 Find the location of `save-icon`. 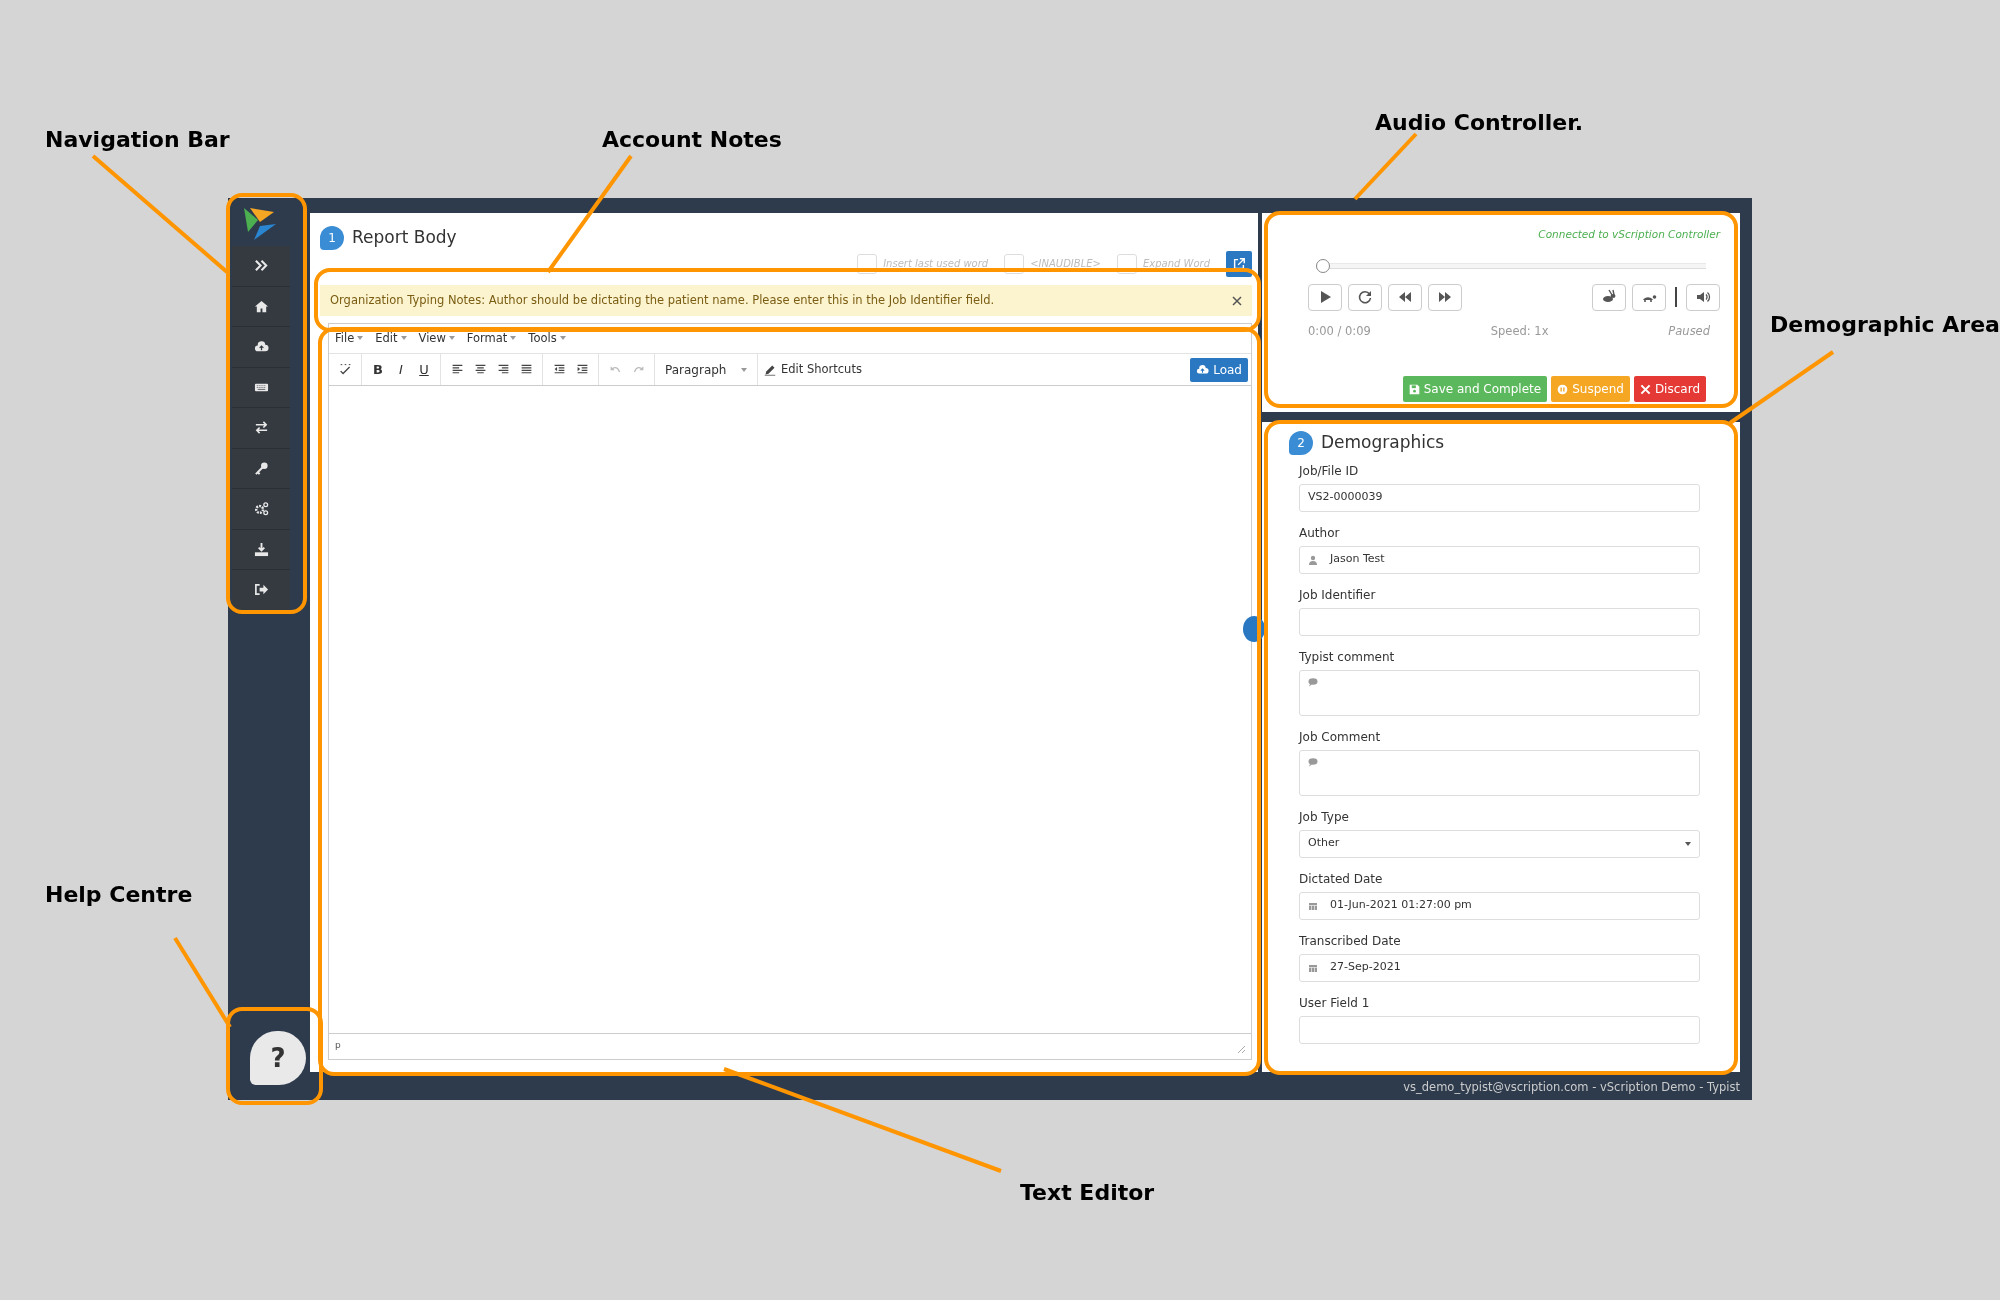

save-icon is located at coordinates (1414, 389).